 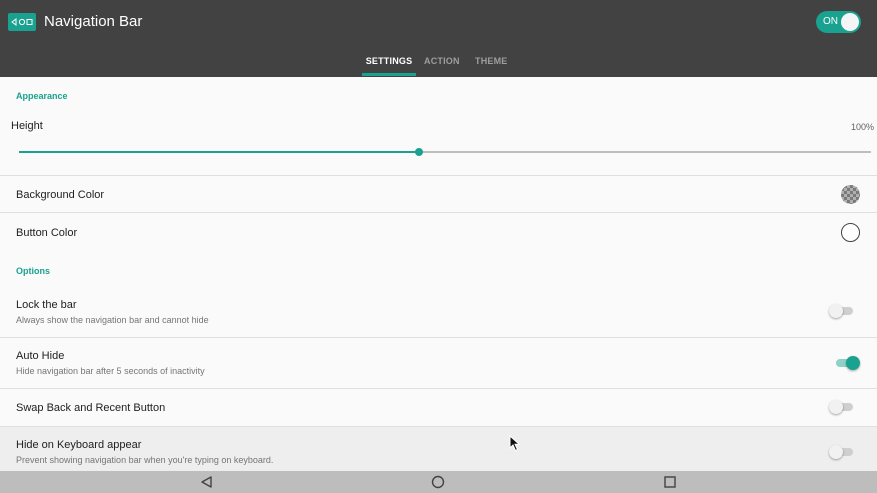 I want to click on tab-settings: SETTINGS, so click(x=389, y=61).